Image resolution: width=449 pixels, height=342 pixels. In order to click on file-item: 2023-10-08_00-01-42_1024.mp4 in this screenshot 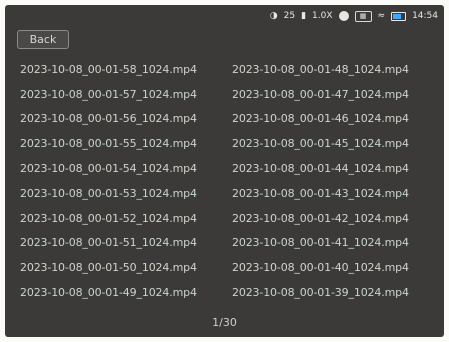, I will do `click(338, 218)`.